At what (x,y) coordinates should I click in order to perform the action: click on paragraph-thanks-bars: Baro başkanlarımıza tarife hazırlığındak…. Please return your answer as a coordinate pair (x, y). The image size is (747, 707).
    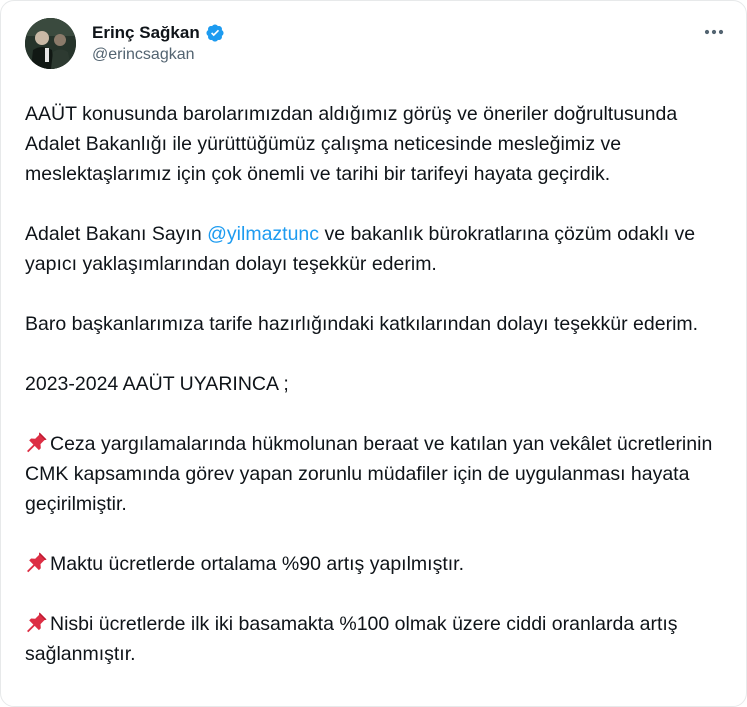
    Looking at the image, I should click on (362, 324).